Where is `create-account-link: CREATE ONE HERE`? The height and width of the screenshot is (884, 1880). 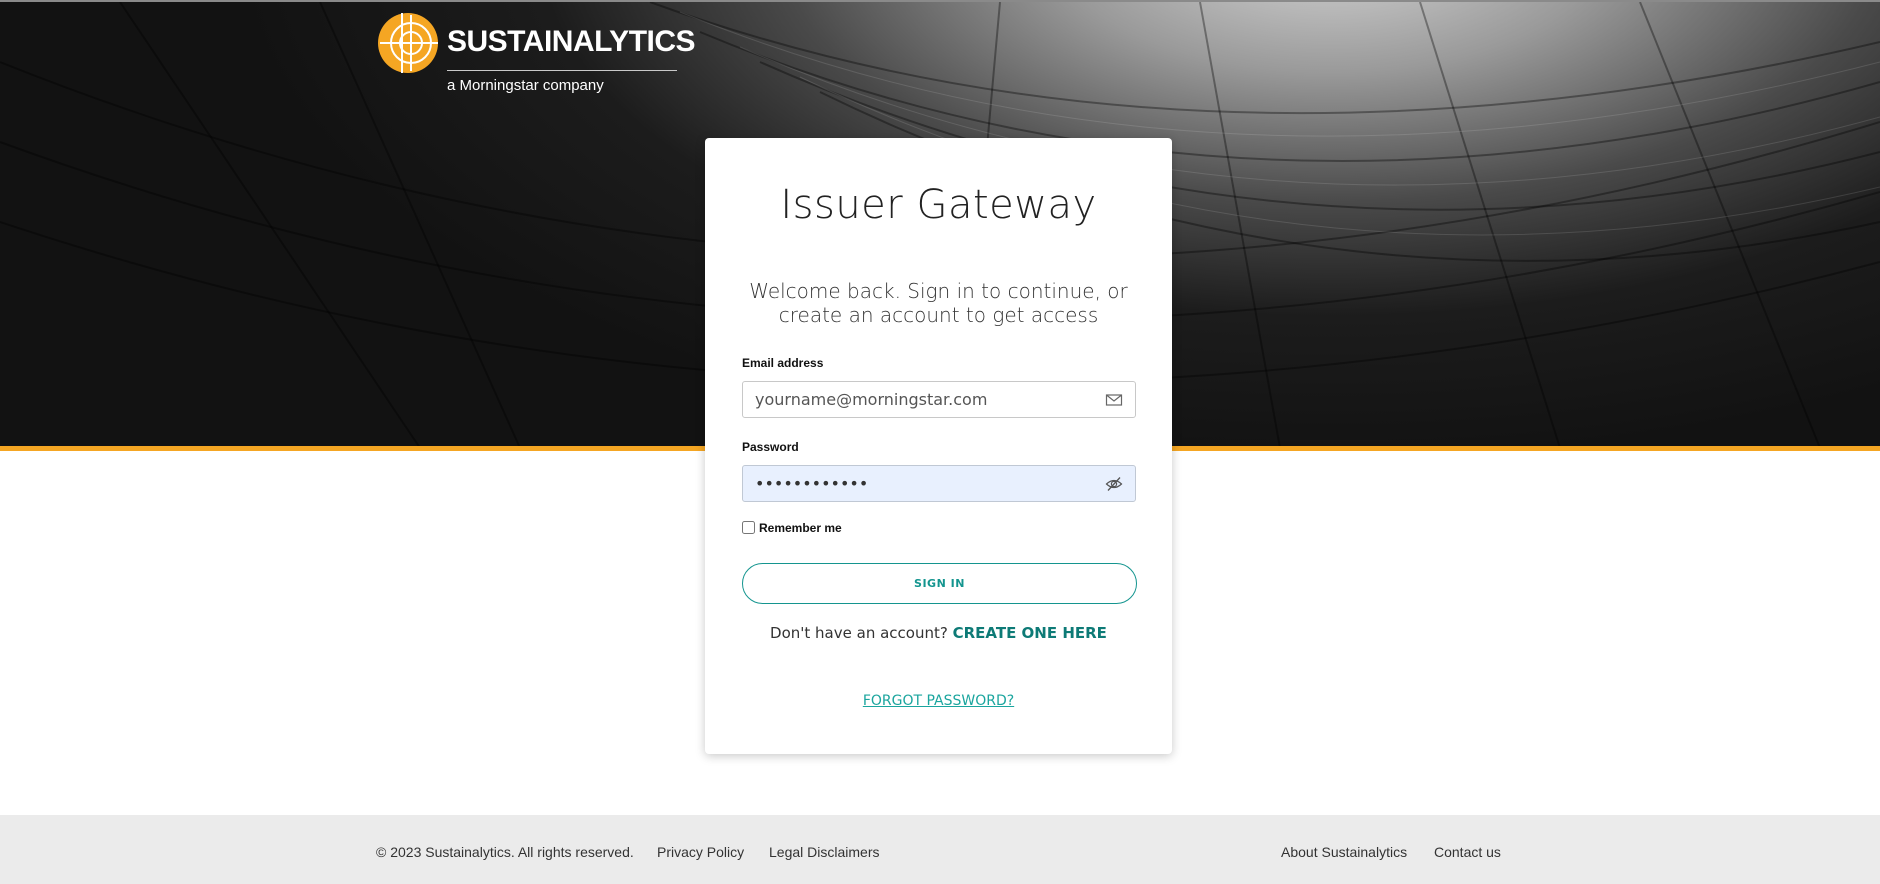
create-account-link: CREATE ONE HERE is located at coordinates (1030, 633).